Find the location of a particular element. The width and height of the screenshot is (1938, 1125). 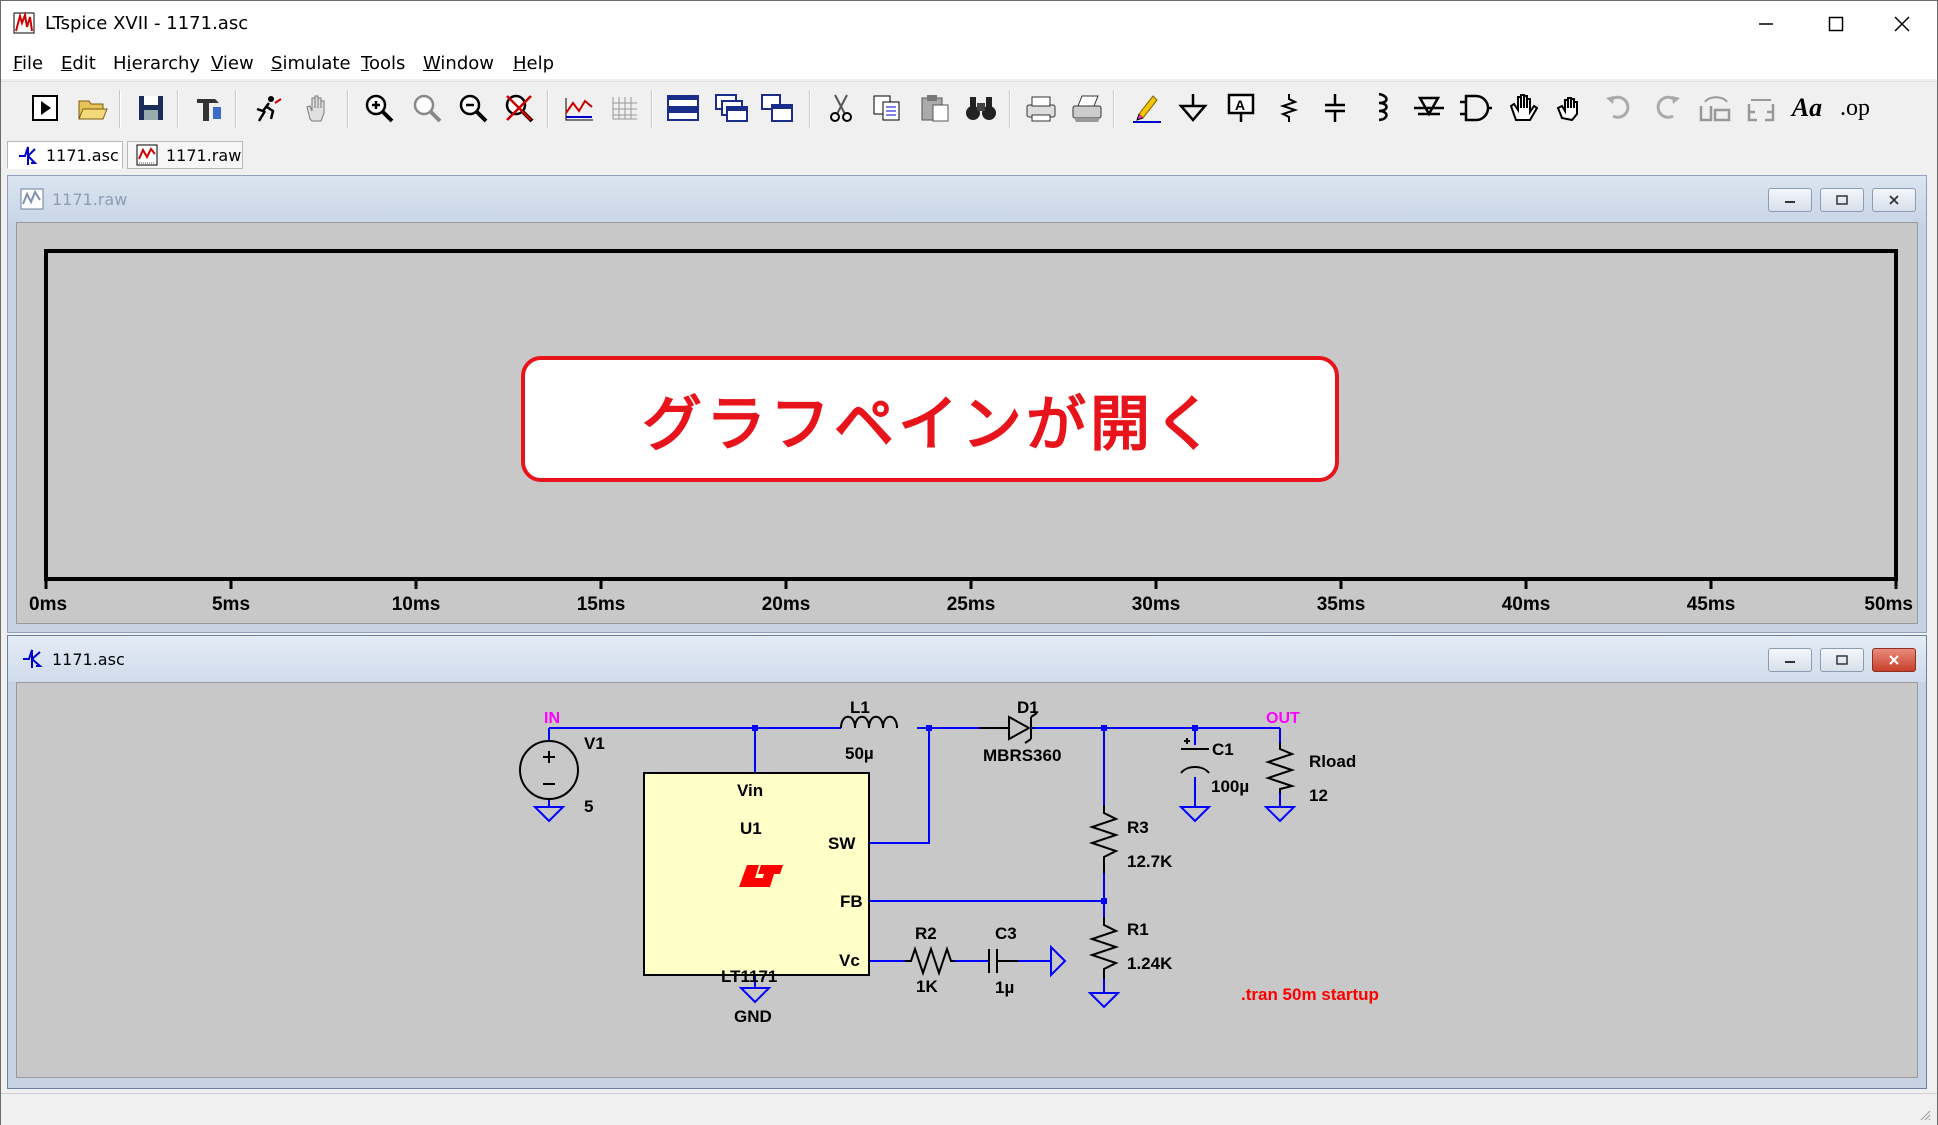

cascade-button is located at coordinates (731, 108).